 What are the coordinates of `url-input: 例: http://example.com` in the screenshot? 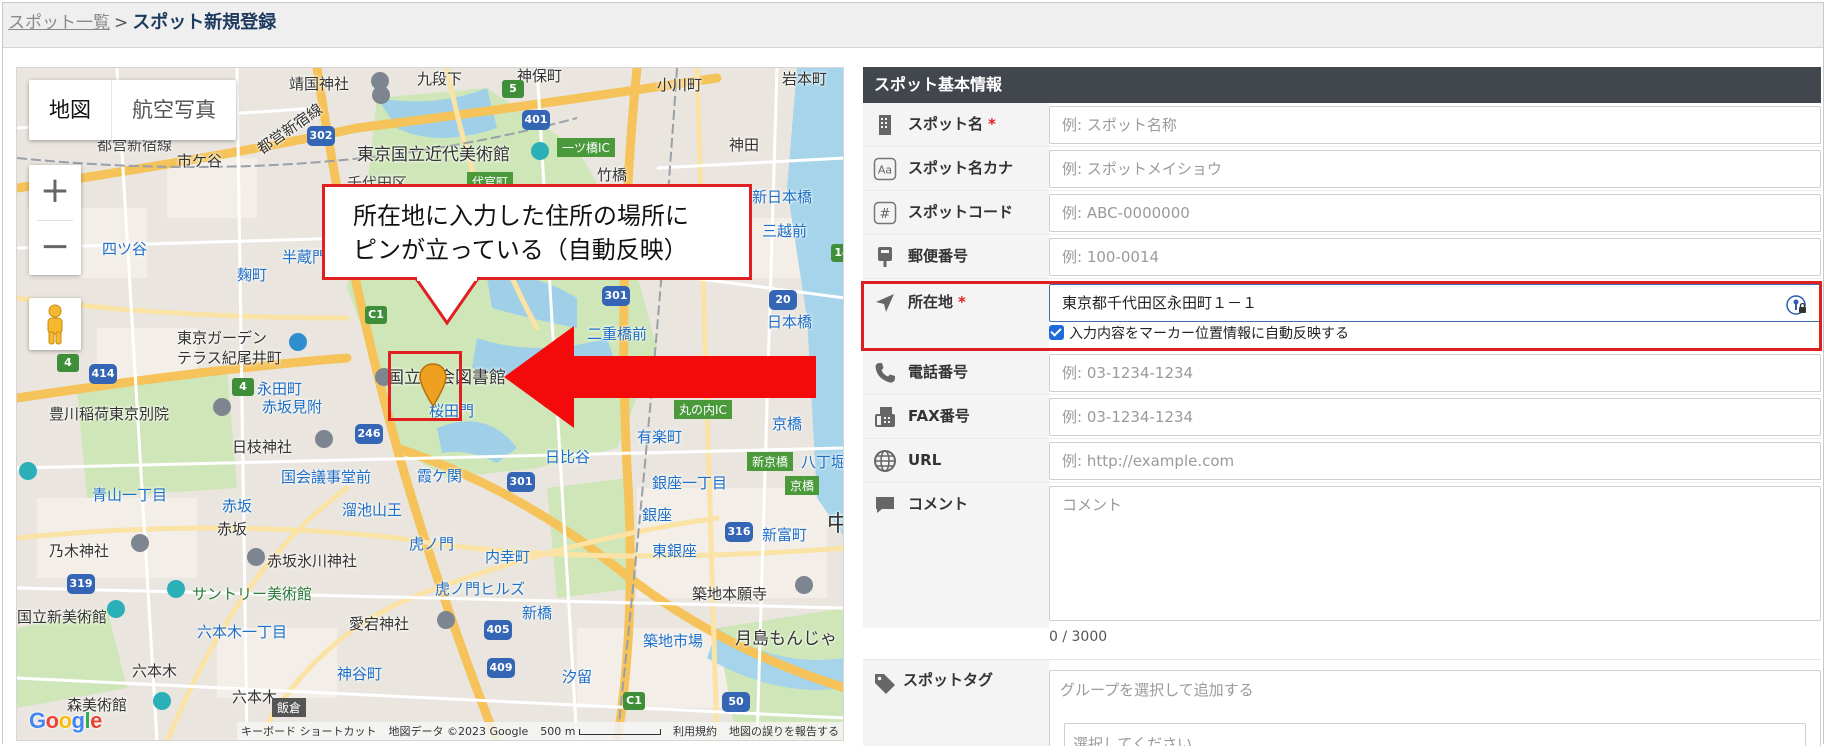 It's located at (1435, 461).